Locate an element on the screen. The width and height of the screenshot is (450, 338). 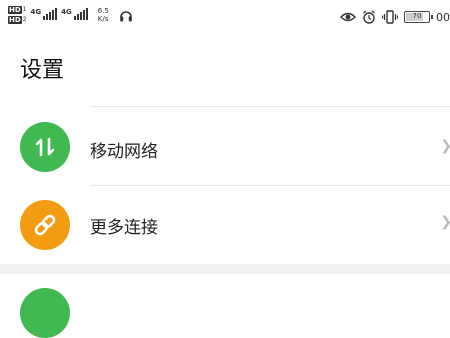
network-speed-value: 6.5 is located at coordinates (103, 11).